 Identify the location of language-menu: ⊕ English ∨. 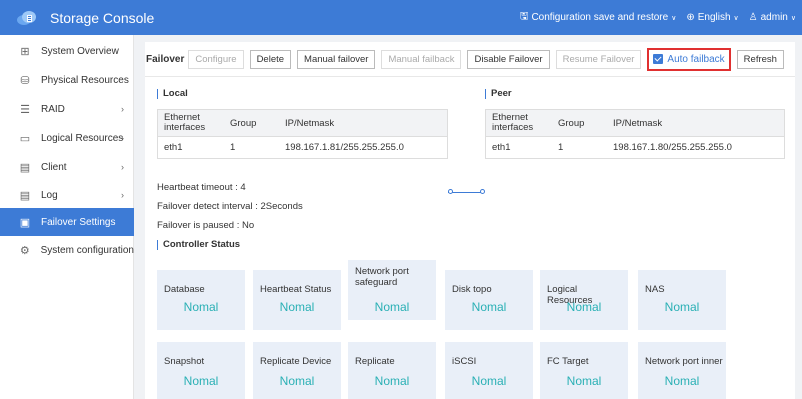
(712, 17).